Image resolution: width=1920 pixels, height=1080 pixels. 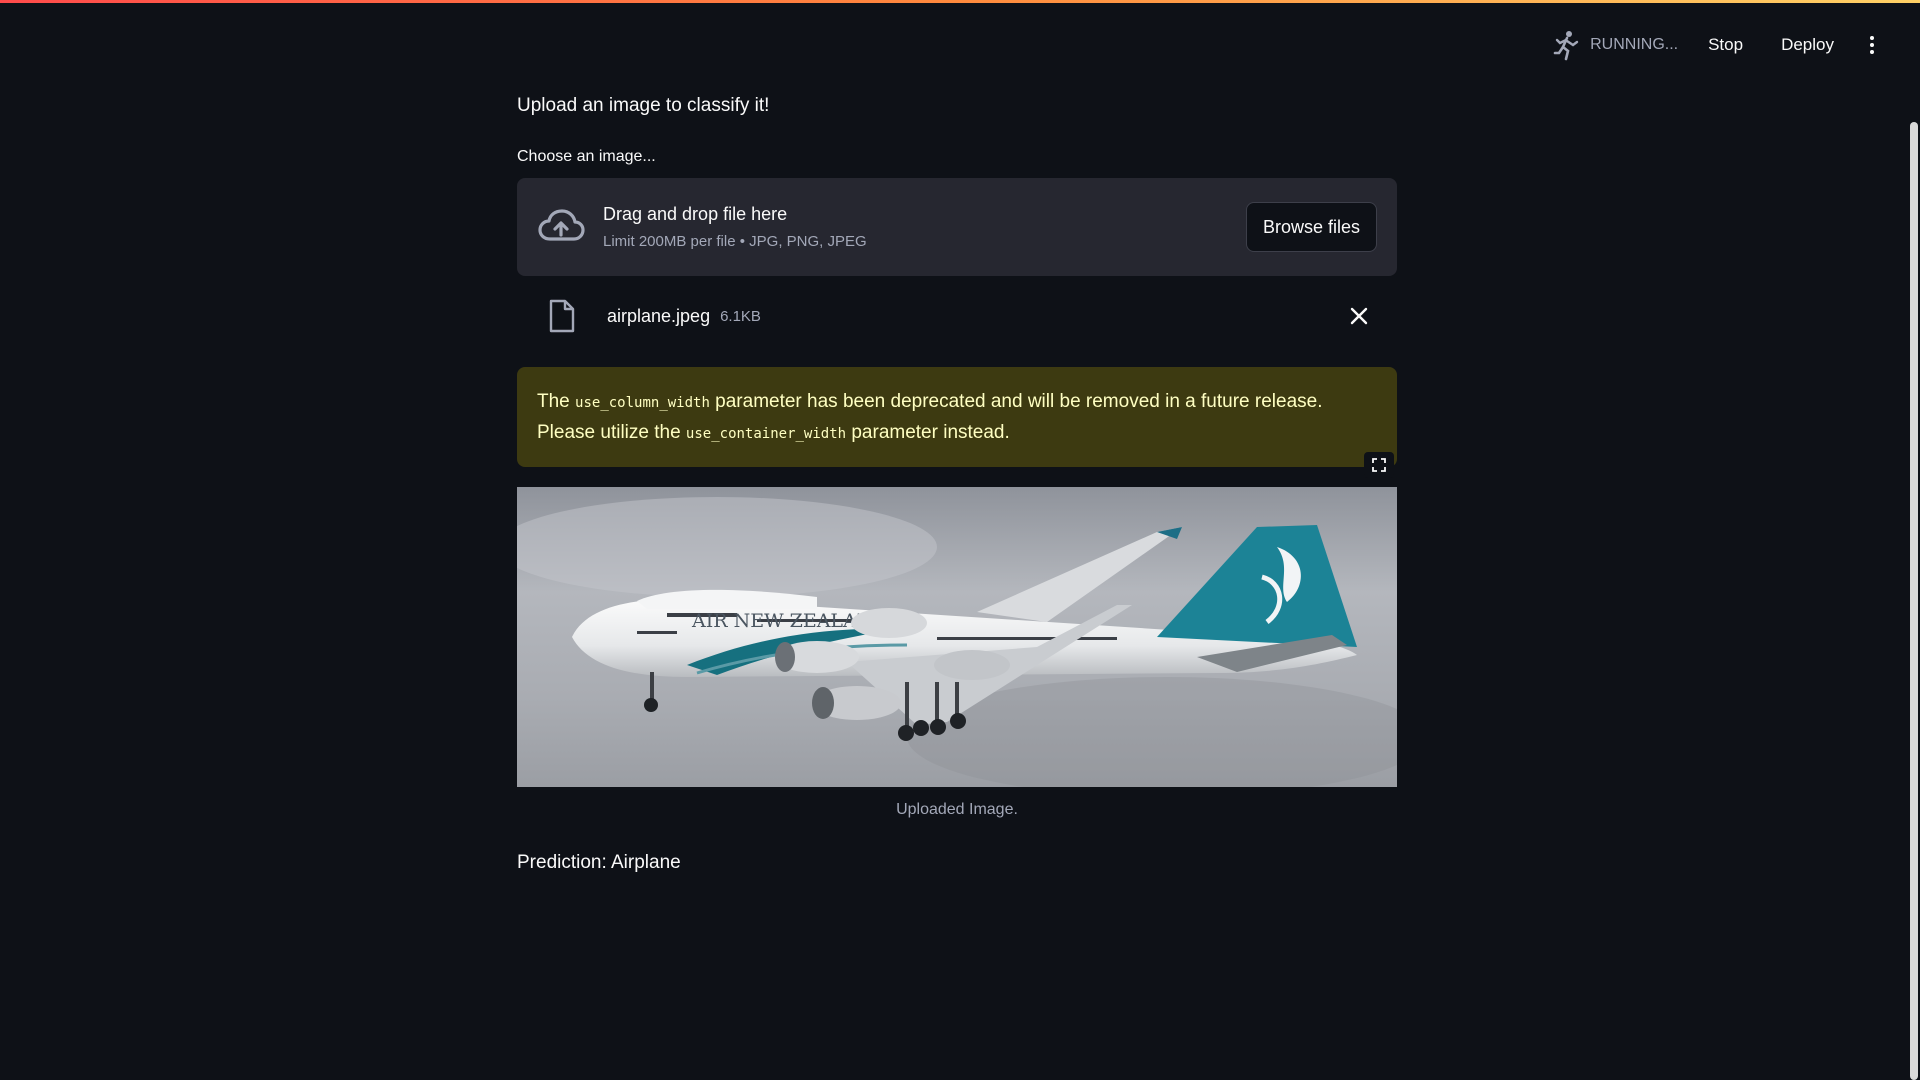 What do you see at coordinates (960, 1) in the screenshot?
I see `top-decoration-bar` at bounding box center [960, 1].